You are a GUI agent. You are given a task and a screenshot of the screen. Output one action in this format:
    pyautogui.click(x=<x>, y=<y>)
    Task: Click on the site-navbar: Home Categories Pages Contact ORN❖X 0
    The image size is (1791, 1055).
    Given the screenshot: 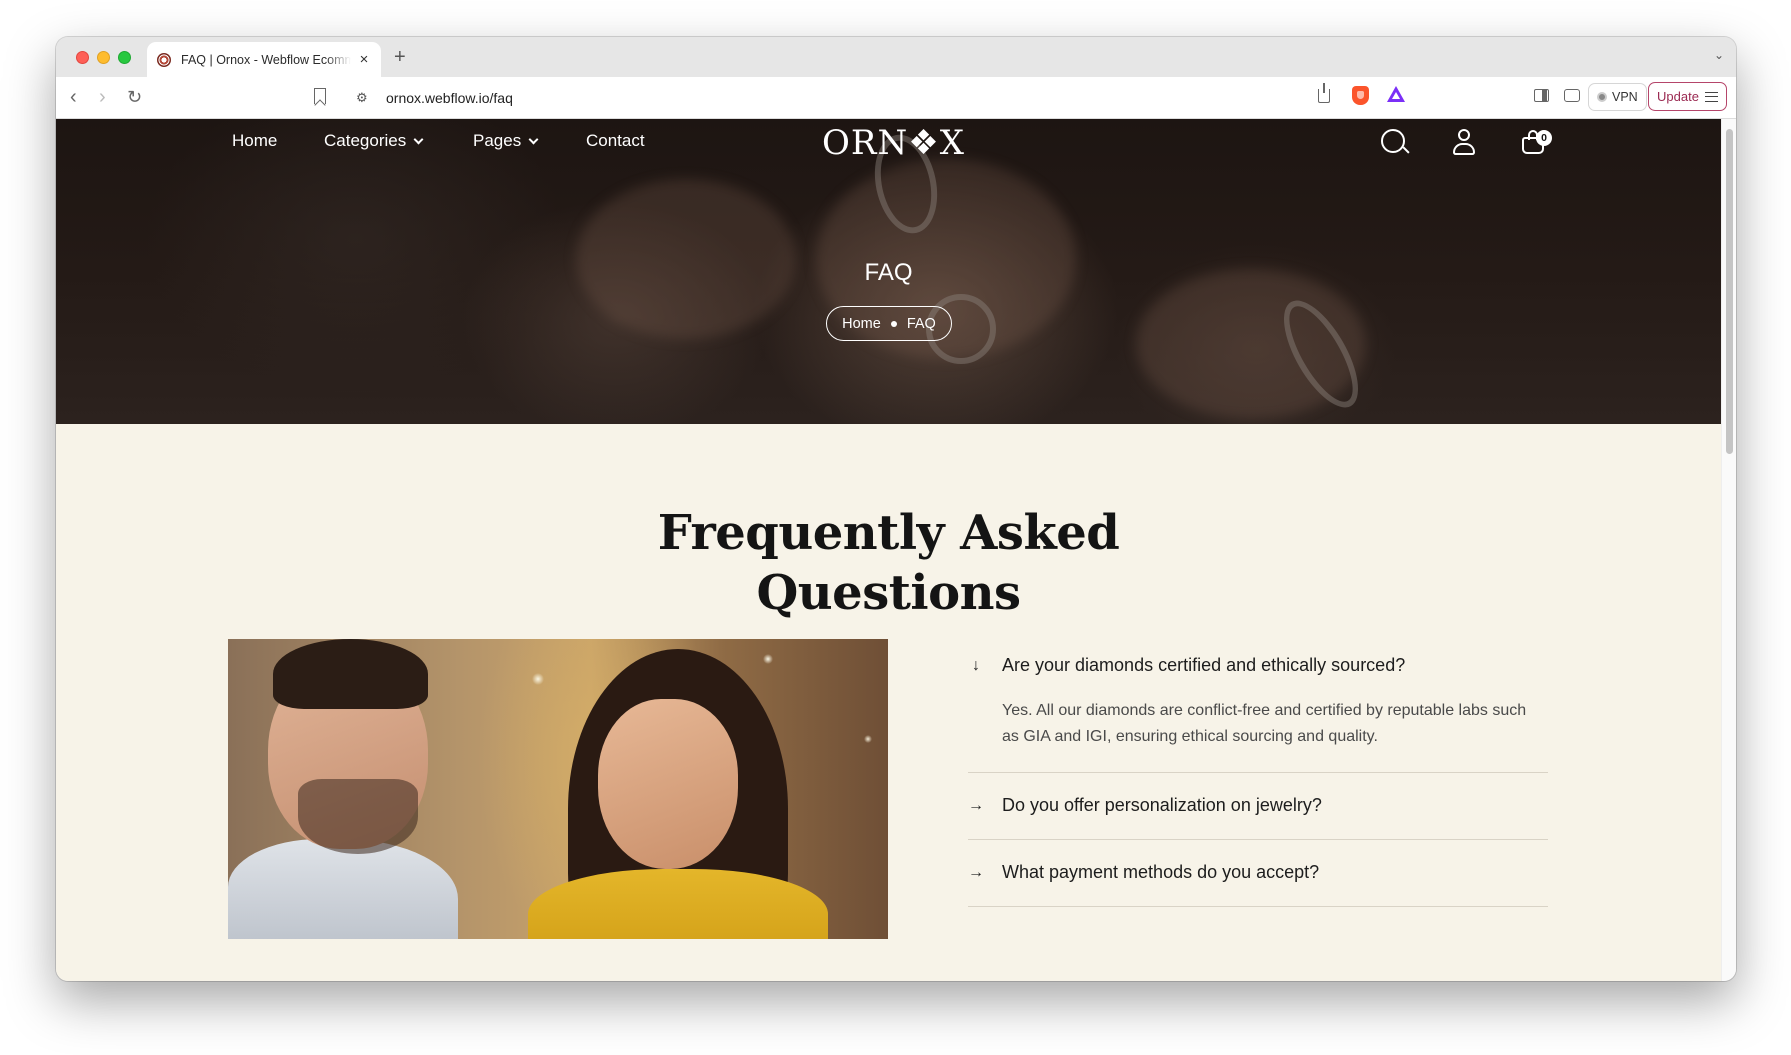 What is the action you would take?
    pyautogui.click(x=888, y=143)
    